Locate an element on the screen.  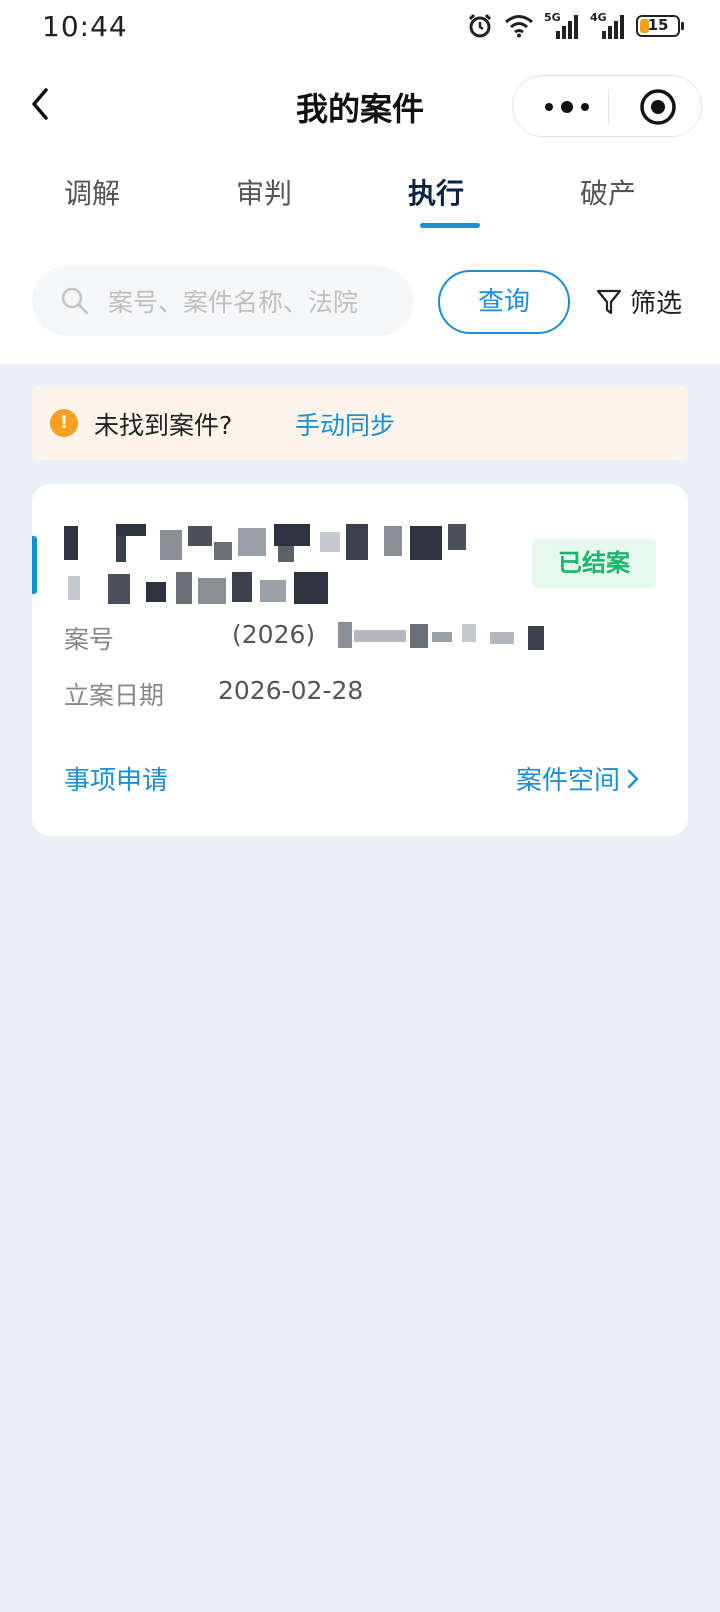
miniprogram-capsule is located at coordinates (607, 106).